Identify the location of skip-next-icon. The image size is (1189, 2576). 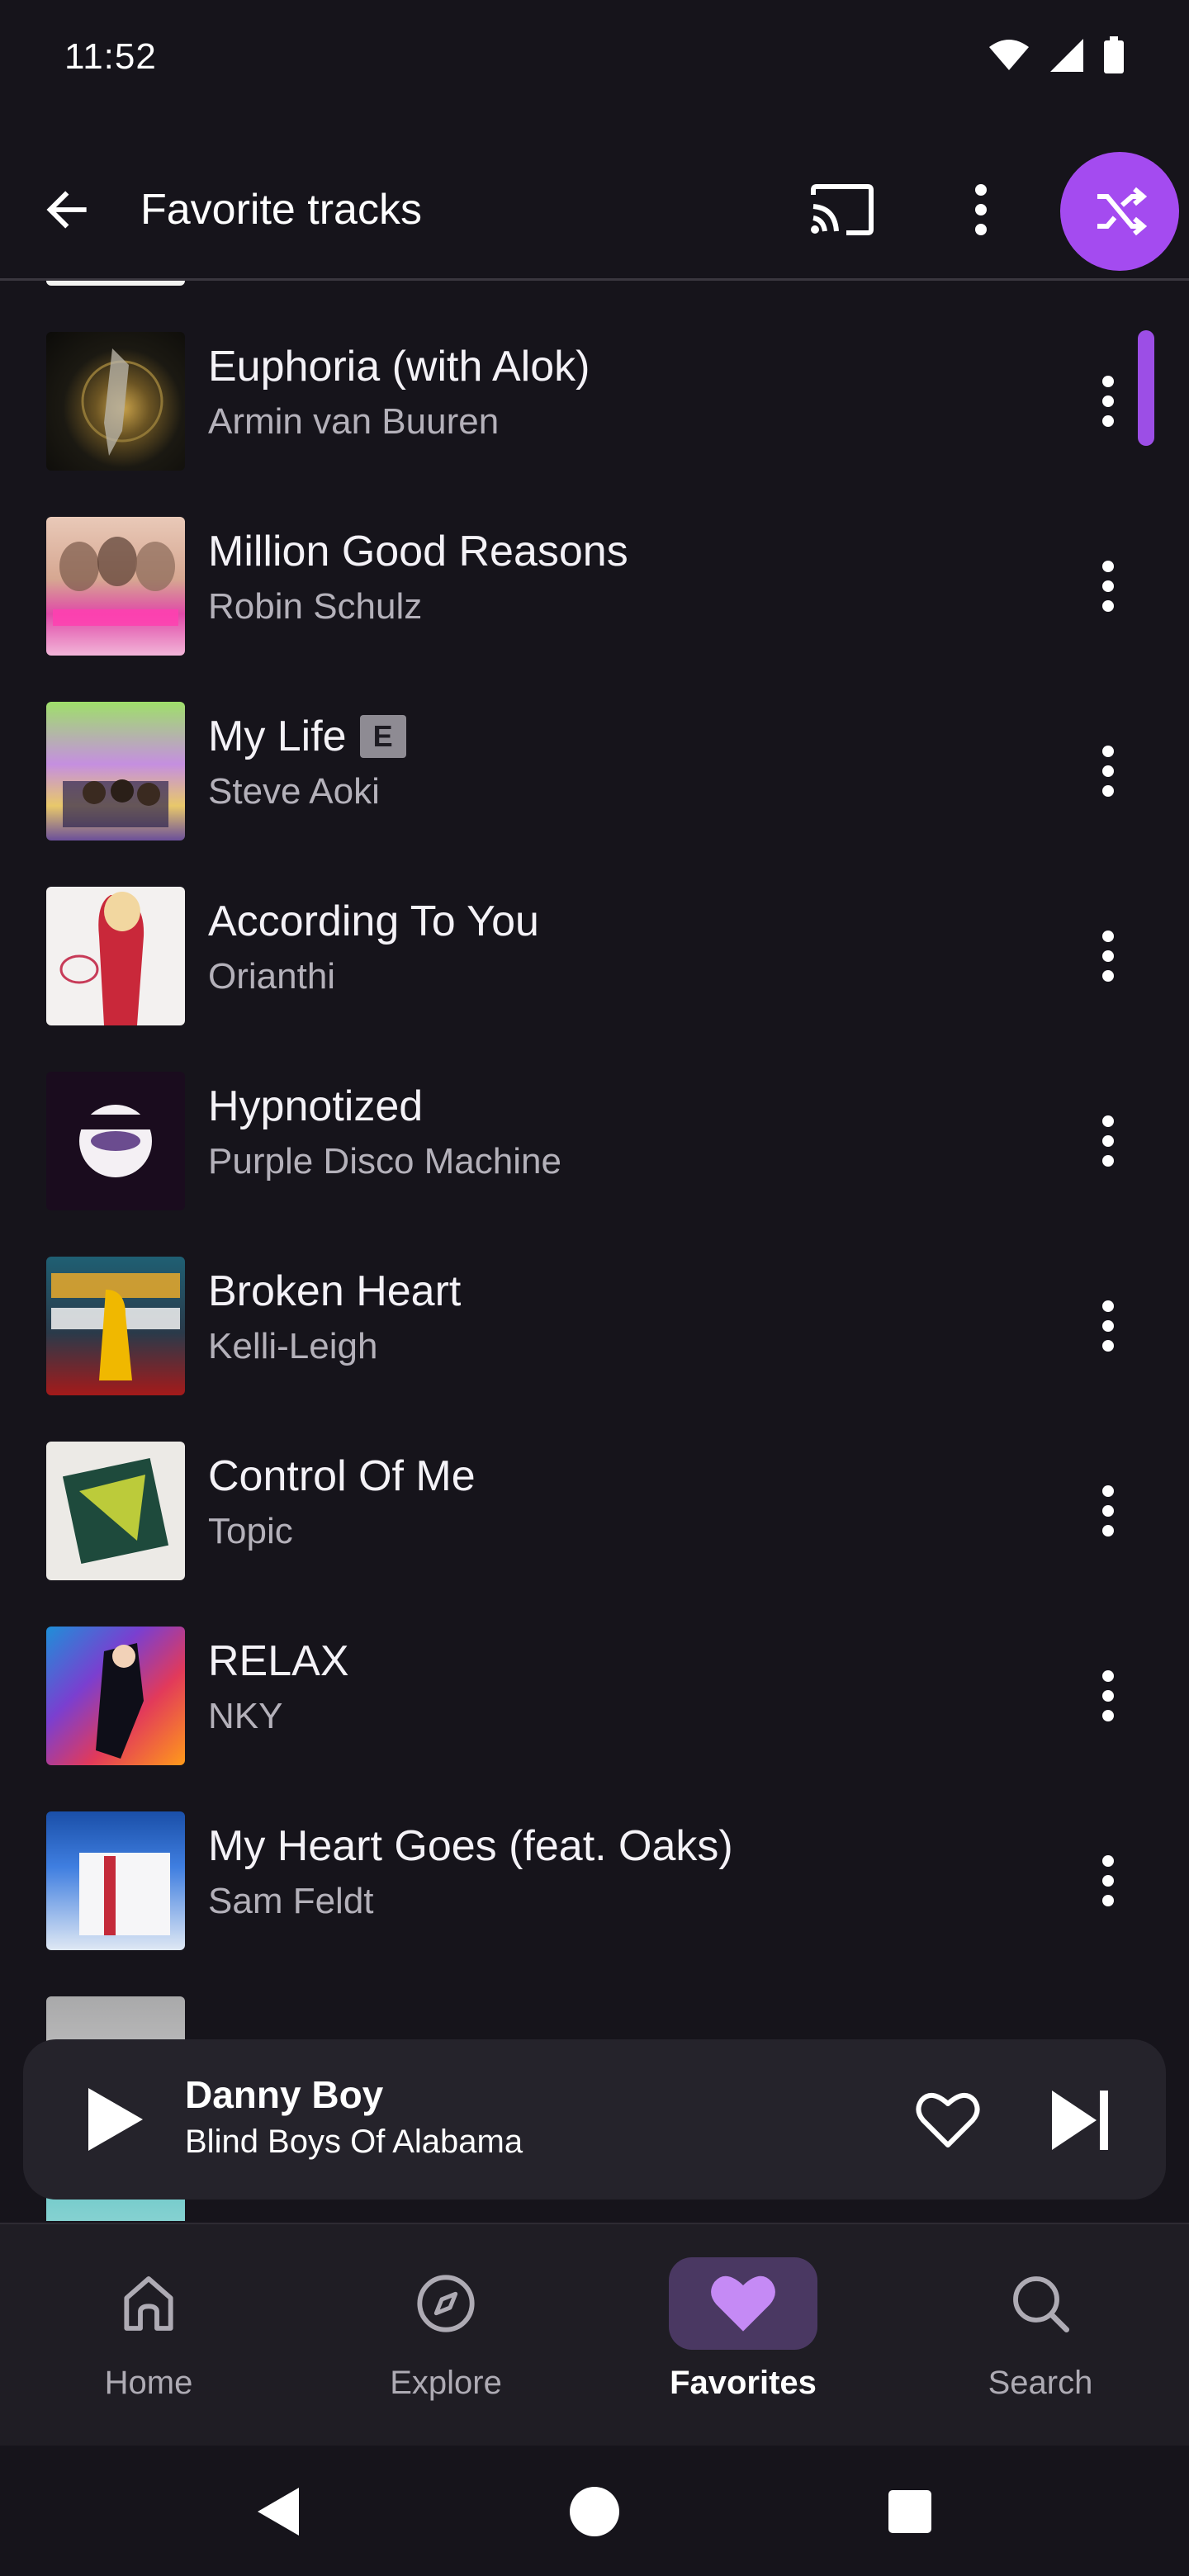
(1080, 2120).